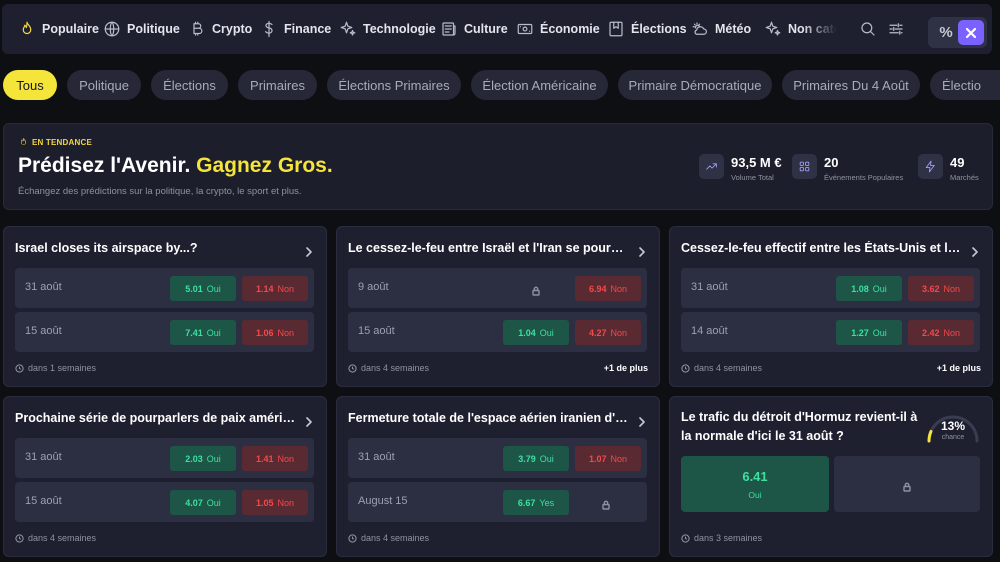 The image size is (1000, 562). I want to click on market-end-time: dans 3 semaines, so click(721, 538).